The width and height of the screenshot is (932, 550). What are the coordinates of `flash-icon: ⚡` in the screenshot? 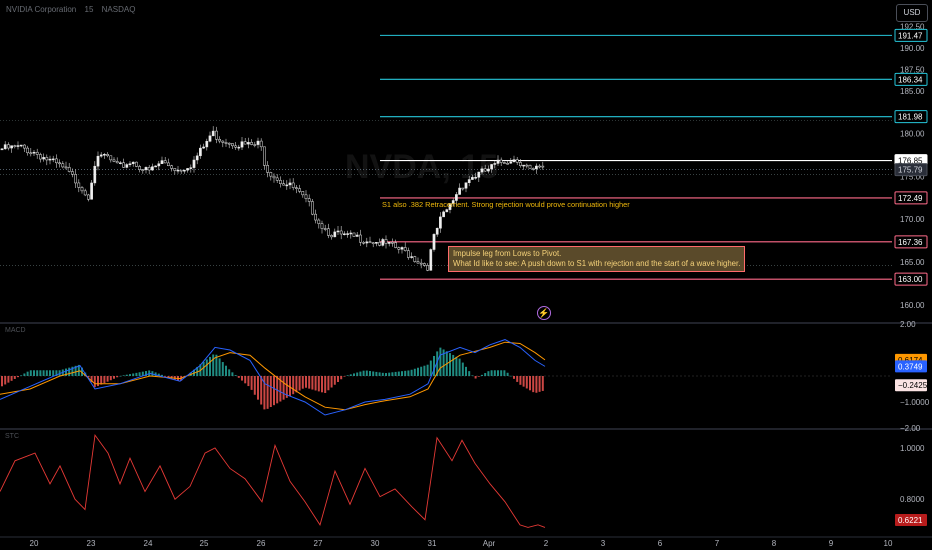 It's located at (544, 313).